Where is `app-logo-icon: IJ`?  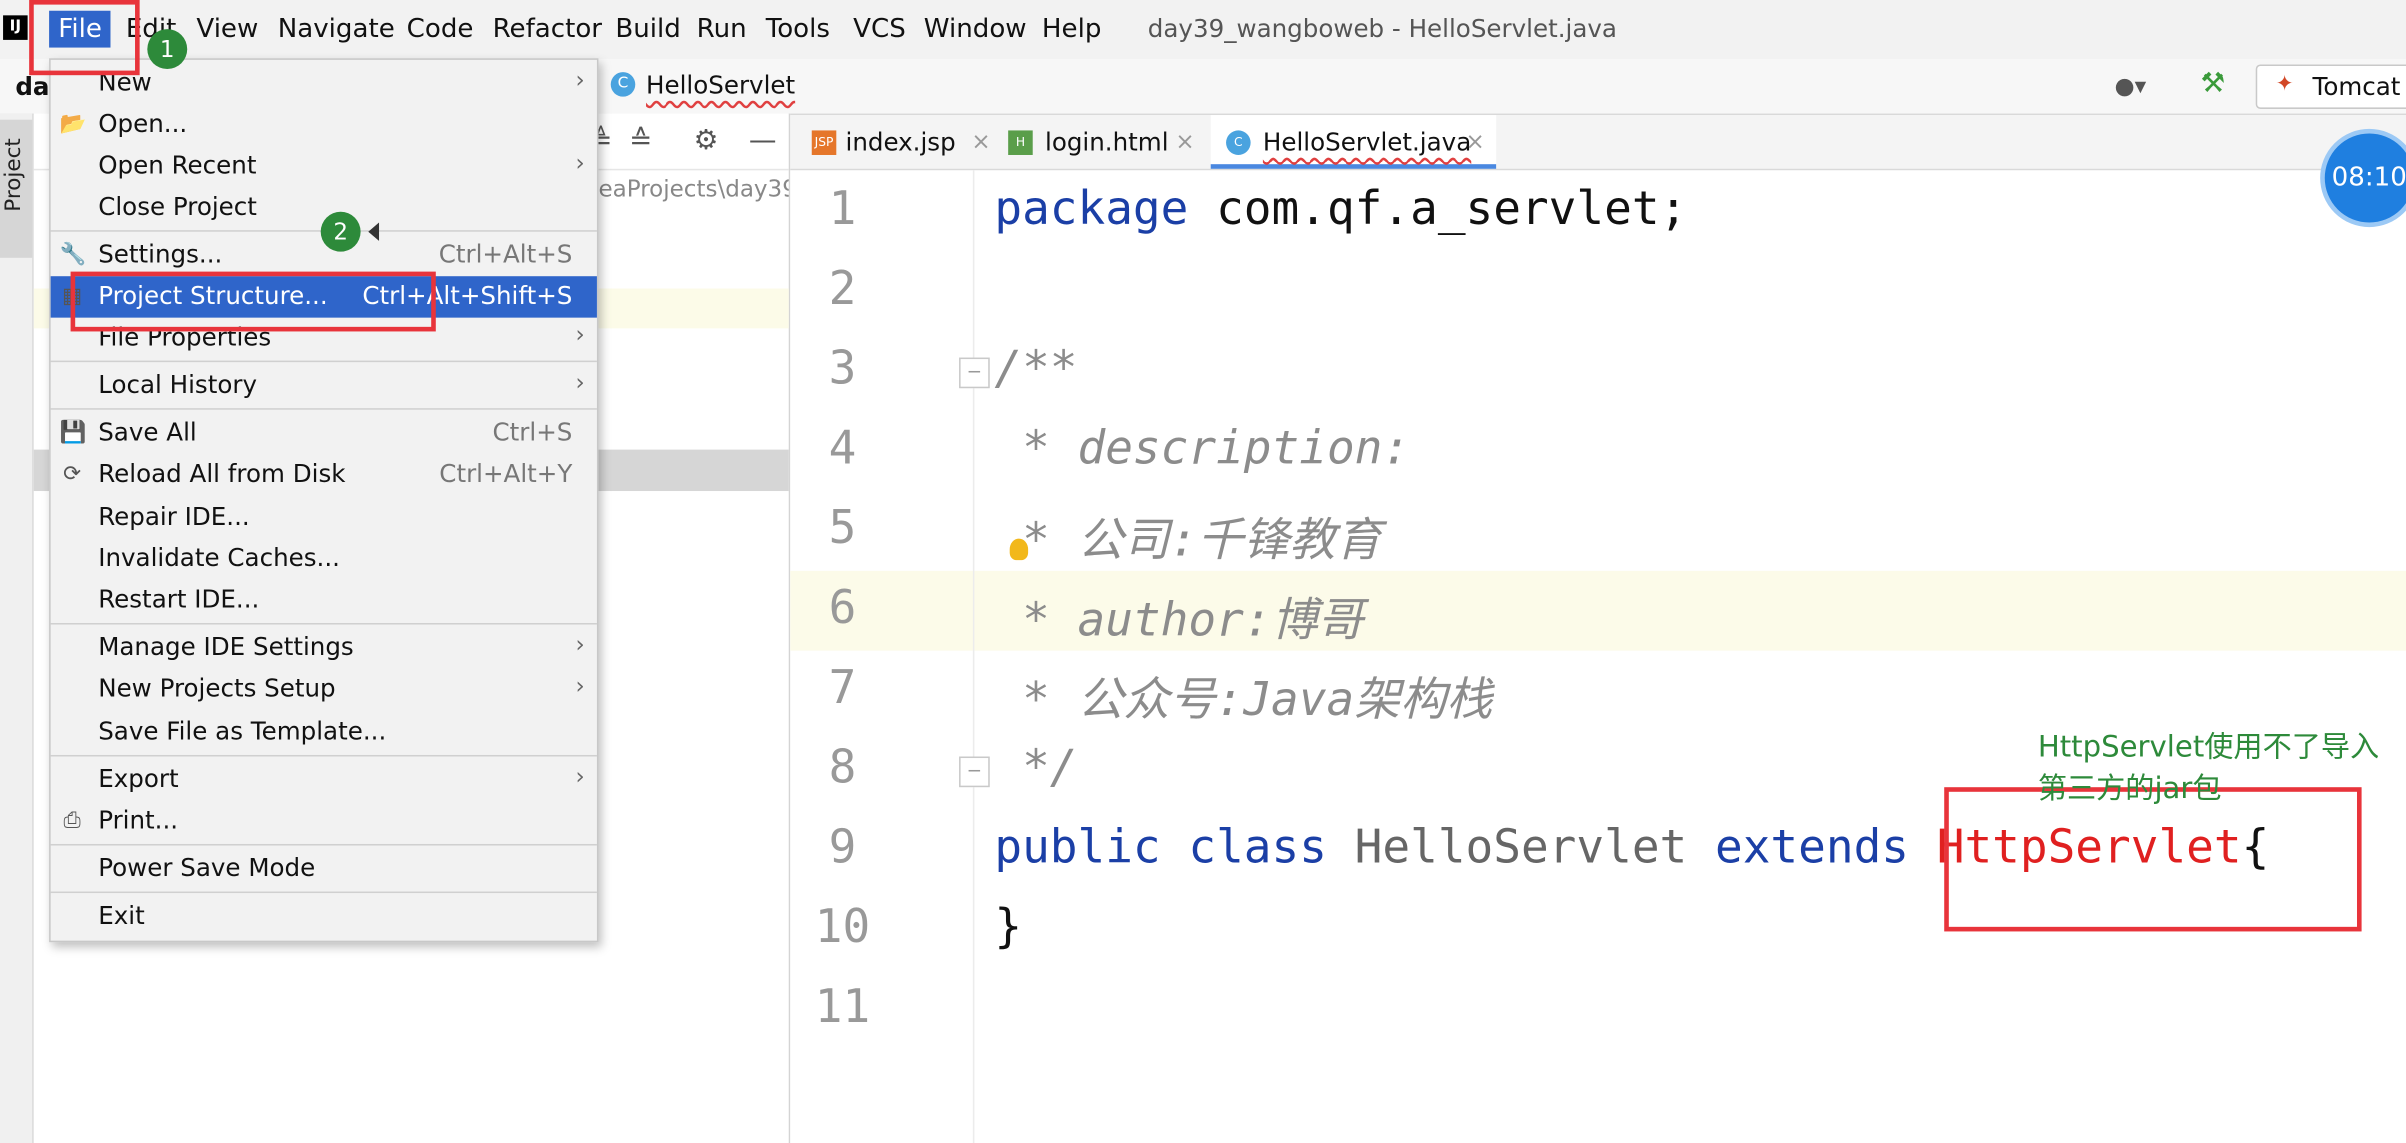
app-logo-icon: IJ is located at coordinates (15, 27).